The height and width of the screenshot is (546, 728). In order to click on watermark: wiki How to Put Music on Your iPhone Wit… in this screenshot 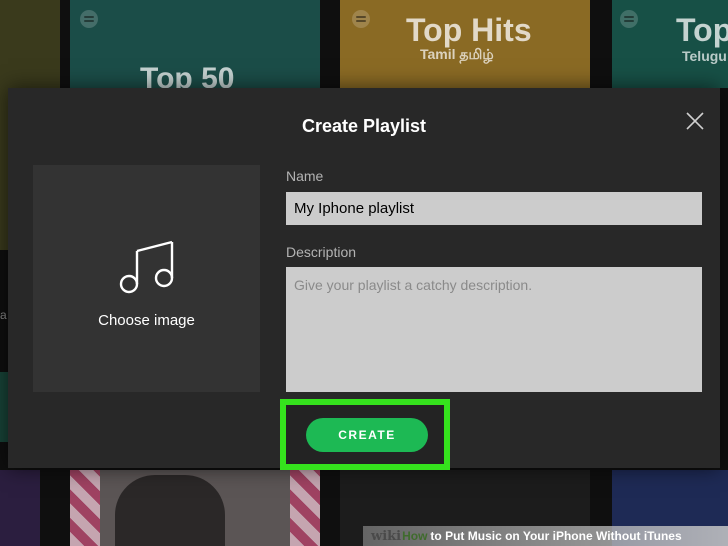, I will do `click(545, 536)`.